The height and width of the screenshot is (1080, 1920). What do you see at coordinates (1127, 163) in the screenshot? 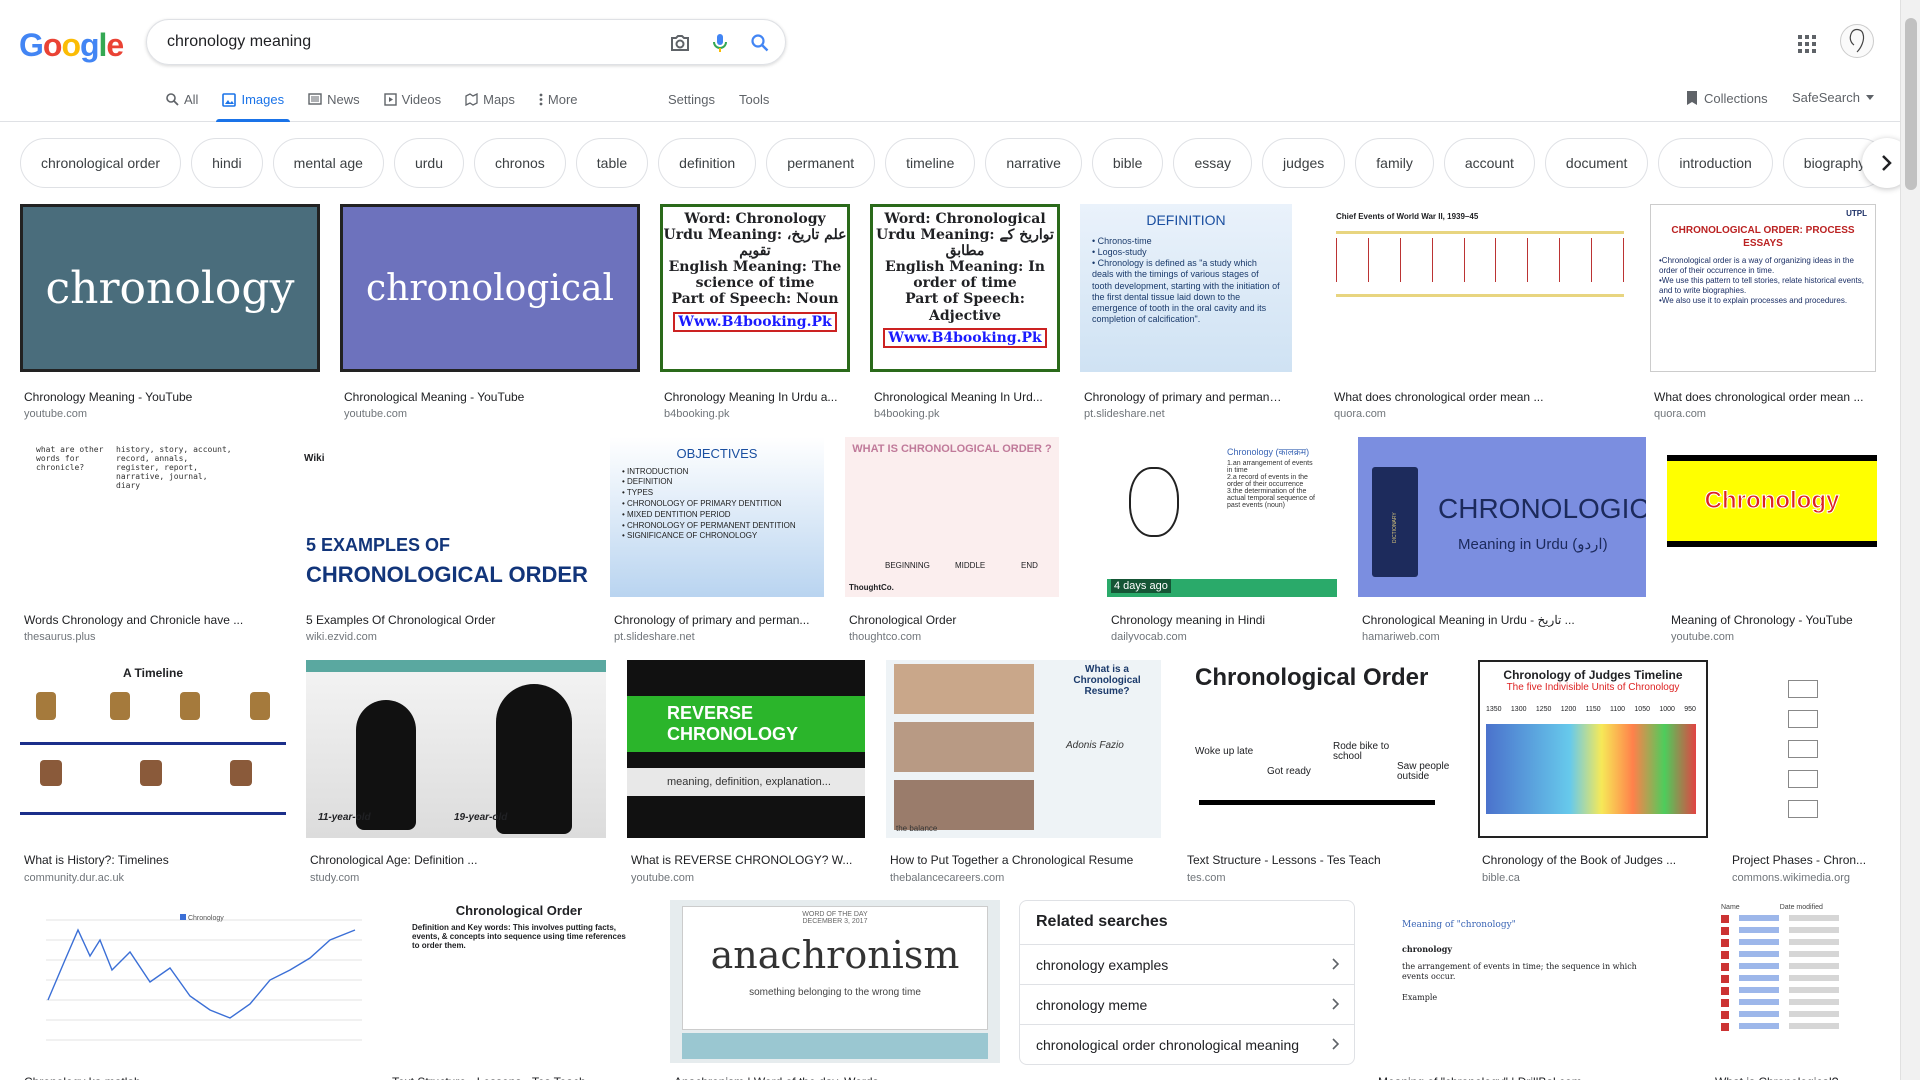
I see `chip: bible` at bounding box center [1127, 163].